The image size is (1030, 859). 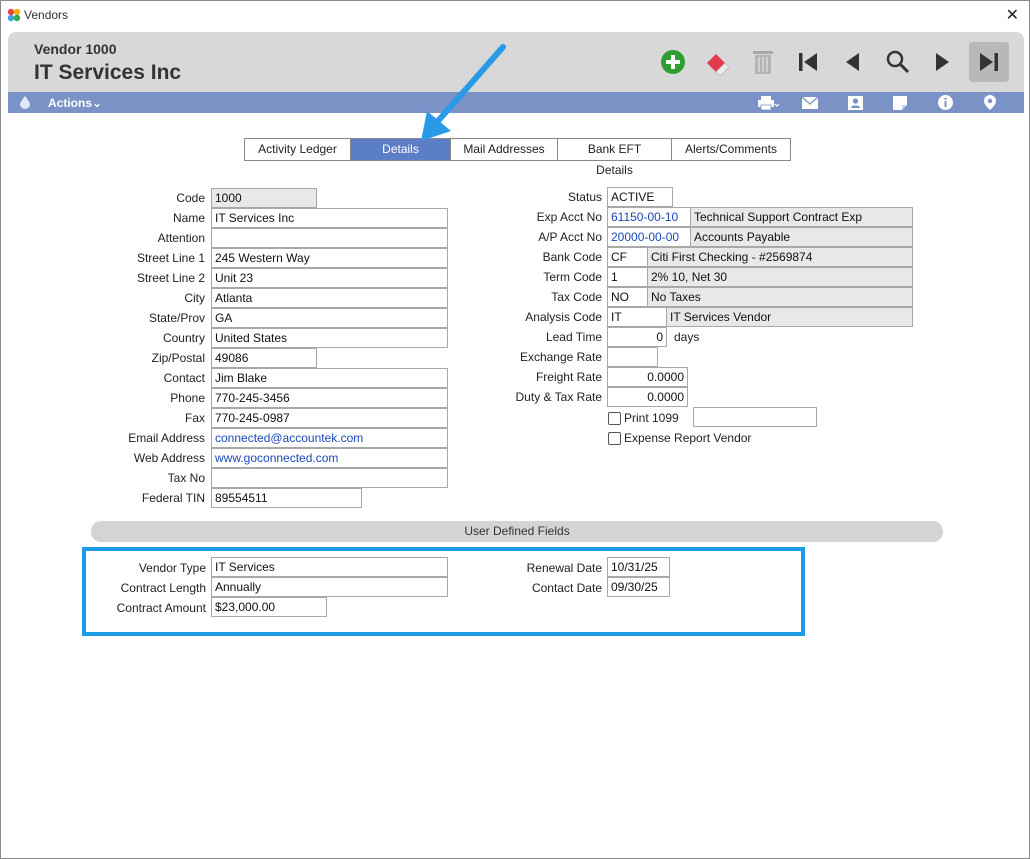 What do you see at coordinates (181, 238) in the screenshot?
I see `attention-label: Attention` at bounding box center [181, 238].